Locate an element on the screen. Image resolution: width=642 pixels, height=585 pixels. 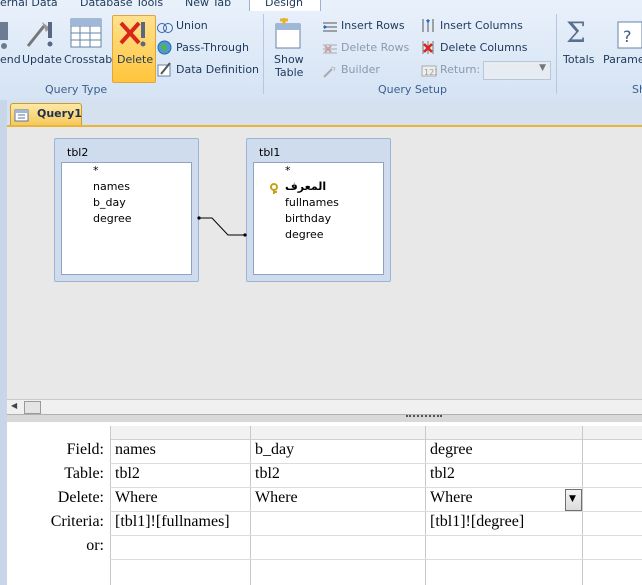
group-label-show-hide: Sh is located at coordinates (637, 89).